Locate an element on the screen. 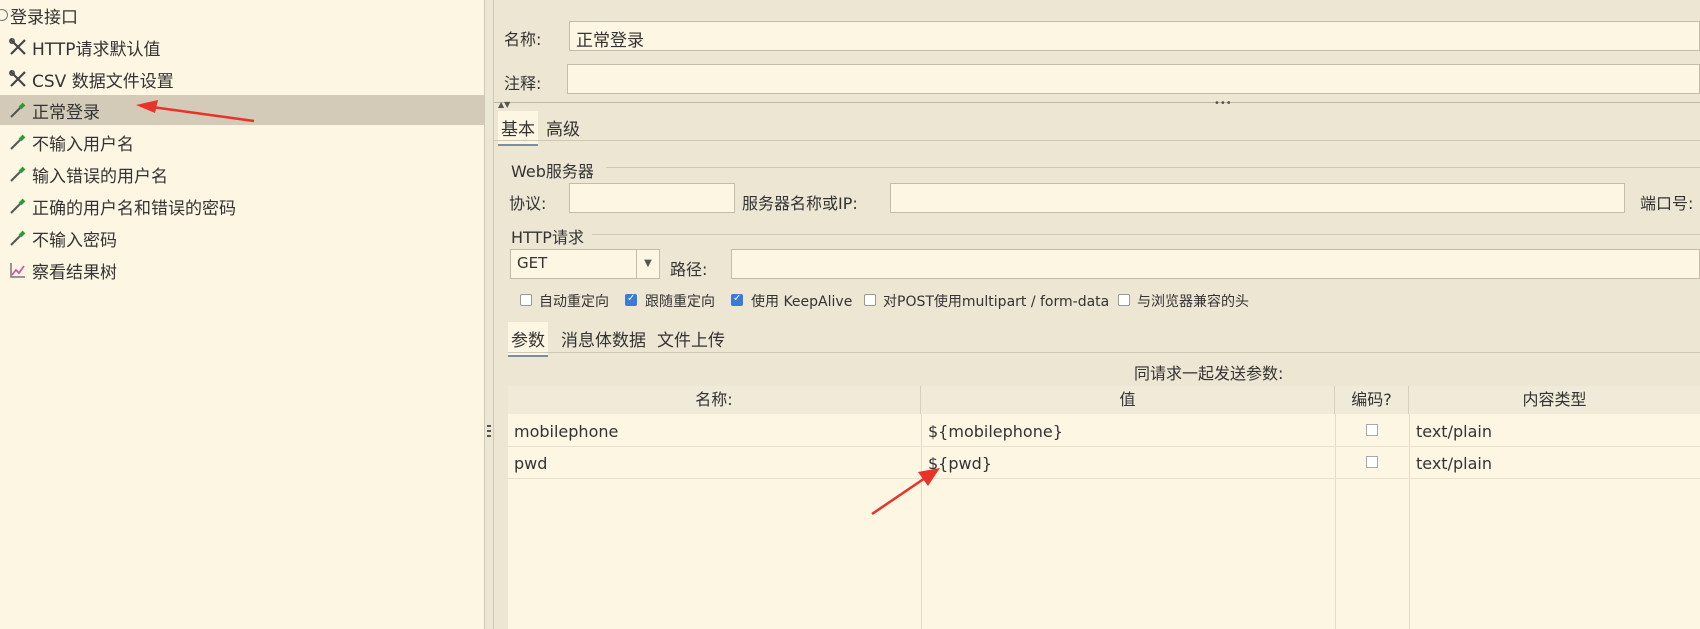  follow-redirect-checkbox is located at coordinates (631, 299).